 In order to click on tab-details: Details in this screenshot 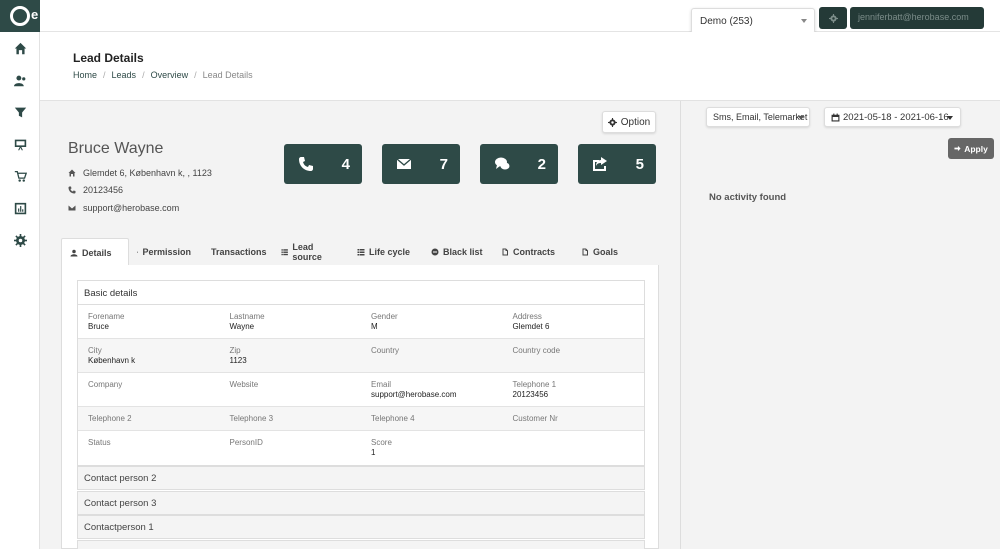, I will do `click(95, 252)`.